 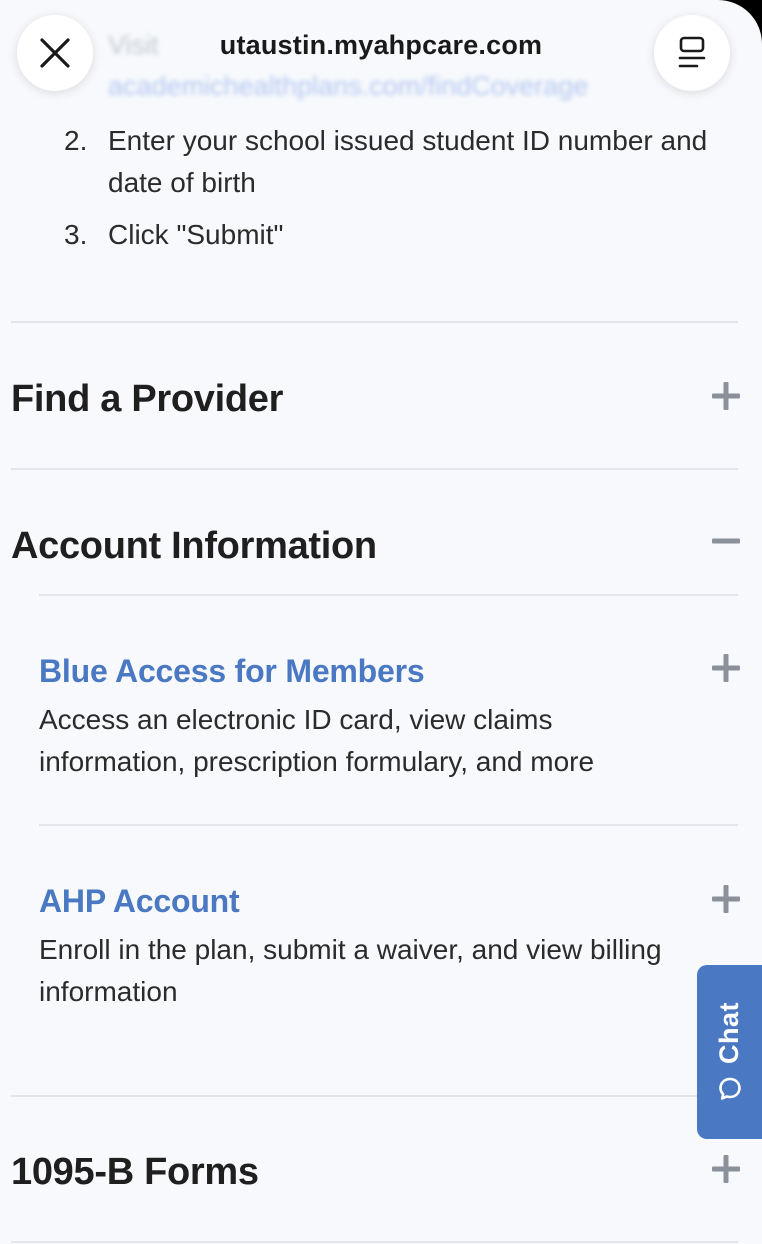 I want to click on tabs-icon, so click(x=692, y=52).